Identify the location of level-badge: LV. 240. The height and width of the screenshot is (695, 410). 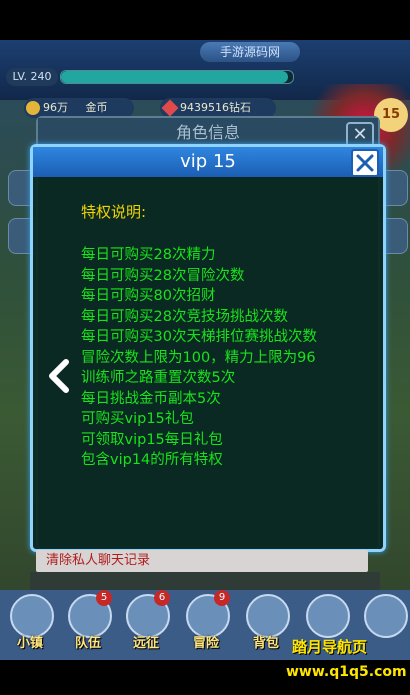
(32, 77).